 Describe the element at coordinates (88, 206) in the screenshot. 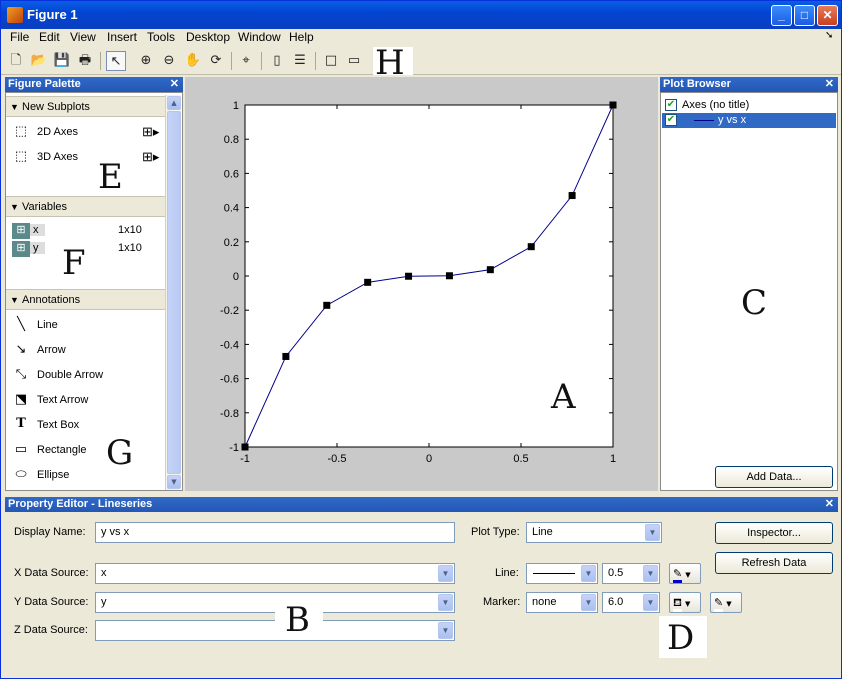

I see `variables-section: ▼ Variables` at that location.